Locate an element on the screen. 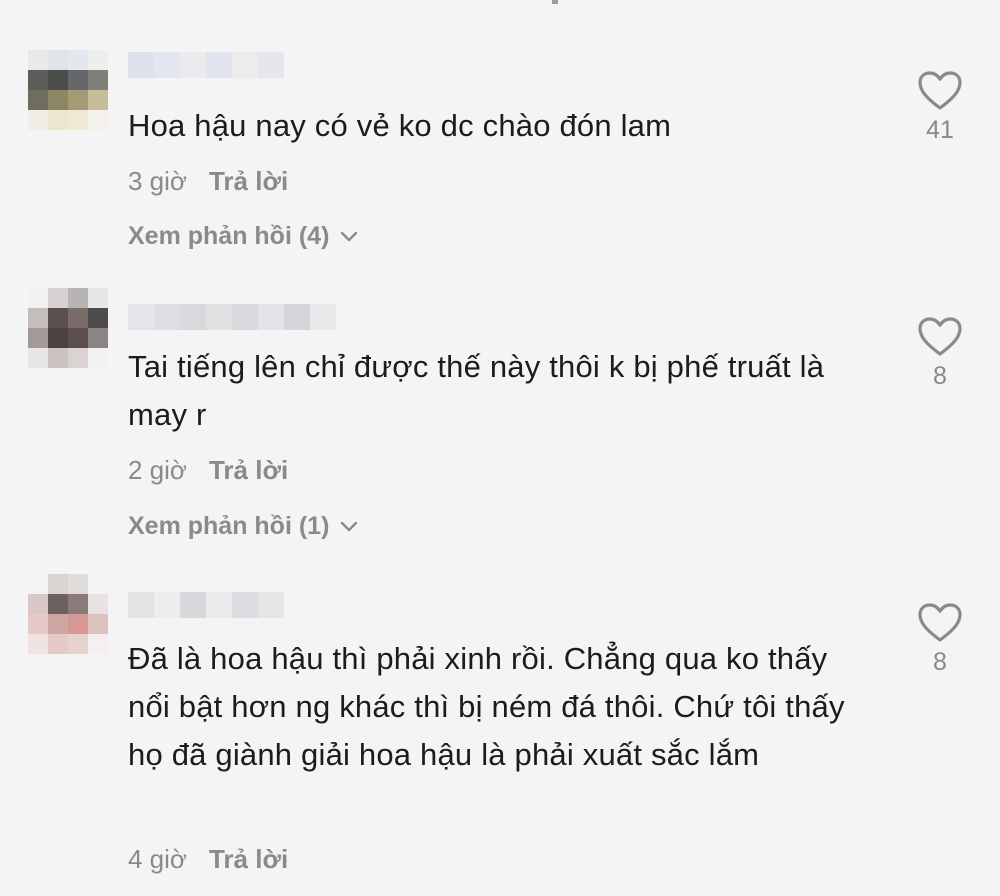  comment-text: Hoa hậu nay có vẻ ko dc chào đón lam is located at coordinates (400, 125).